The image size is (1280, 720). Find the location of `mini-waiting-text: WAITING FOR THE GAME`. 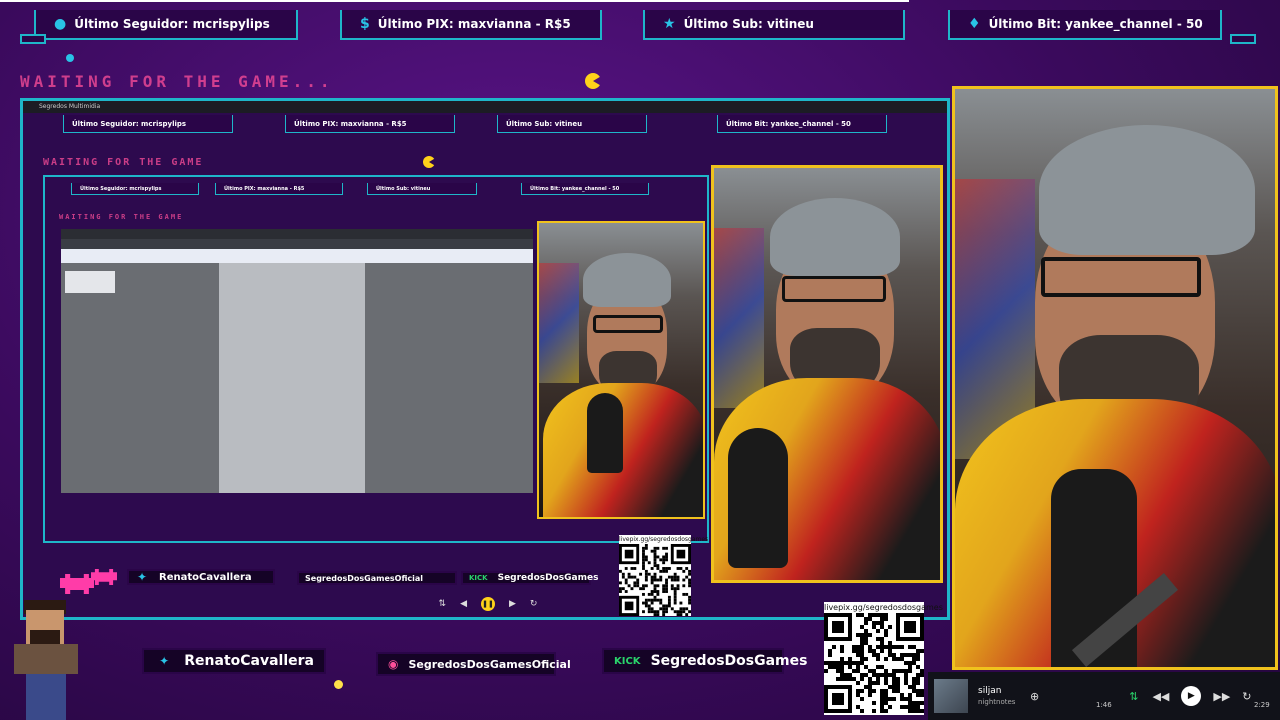

mini-waiting-text: WAITING FOR THE GAME is located at coordinates (123, 162).